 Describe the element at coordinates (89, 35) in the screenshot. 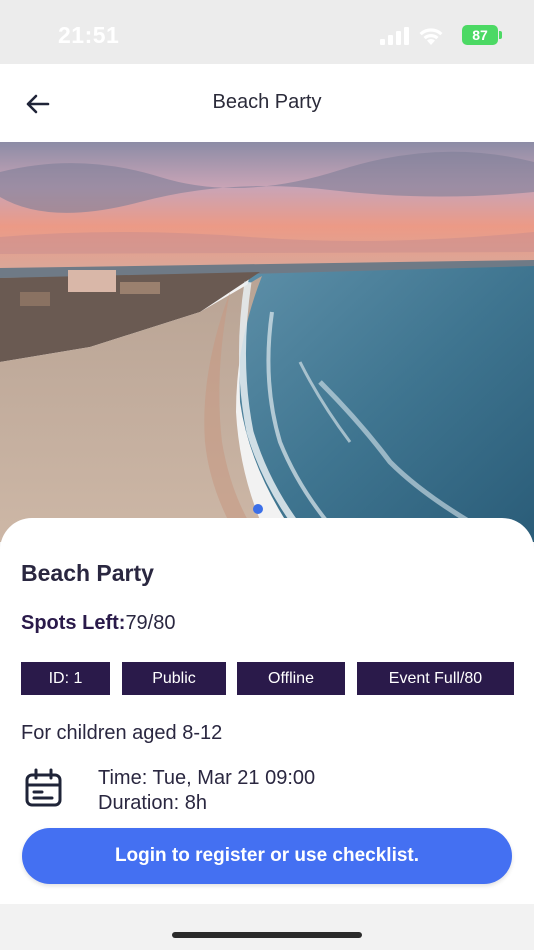

I see `status-time: 21:51` at that location.